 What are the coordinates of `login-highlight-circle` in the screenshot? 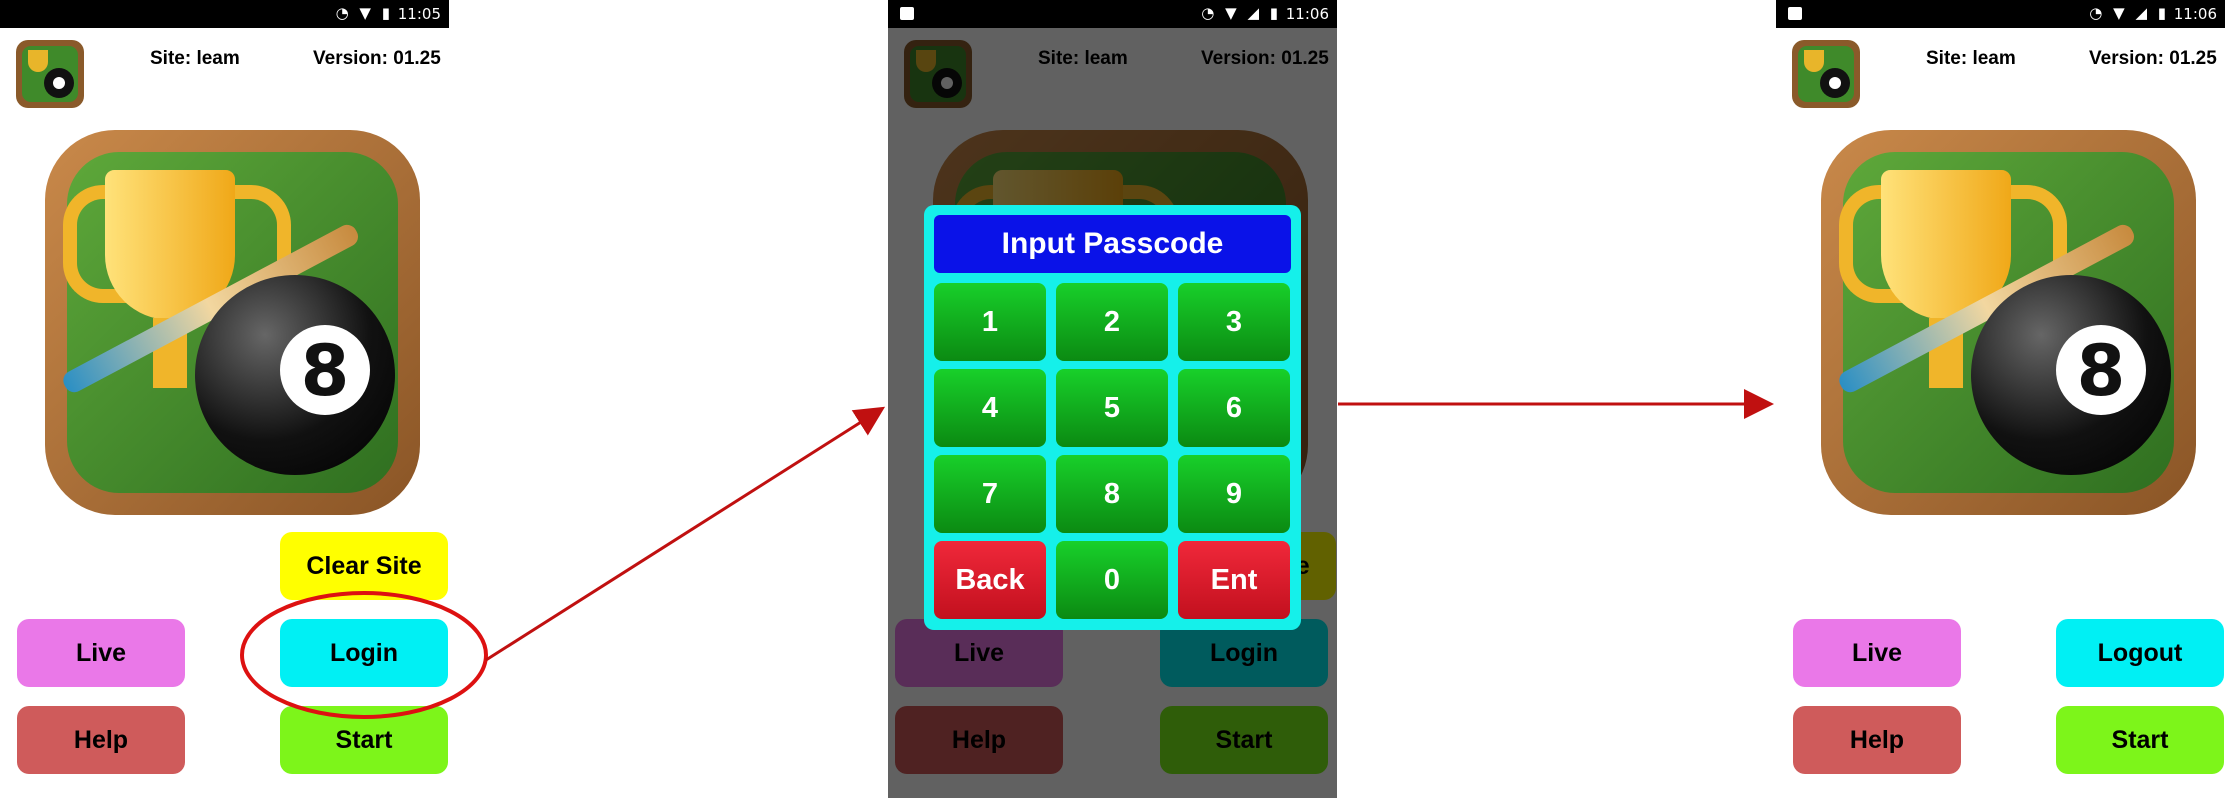 It's located at (364, 655).